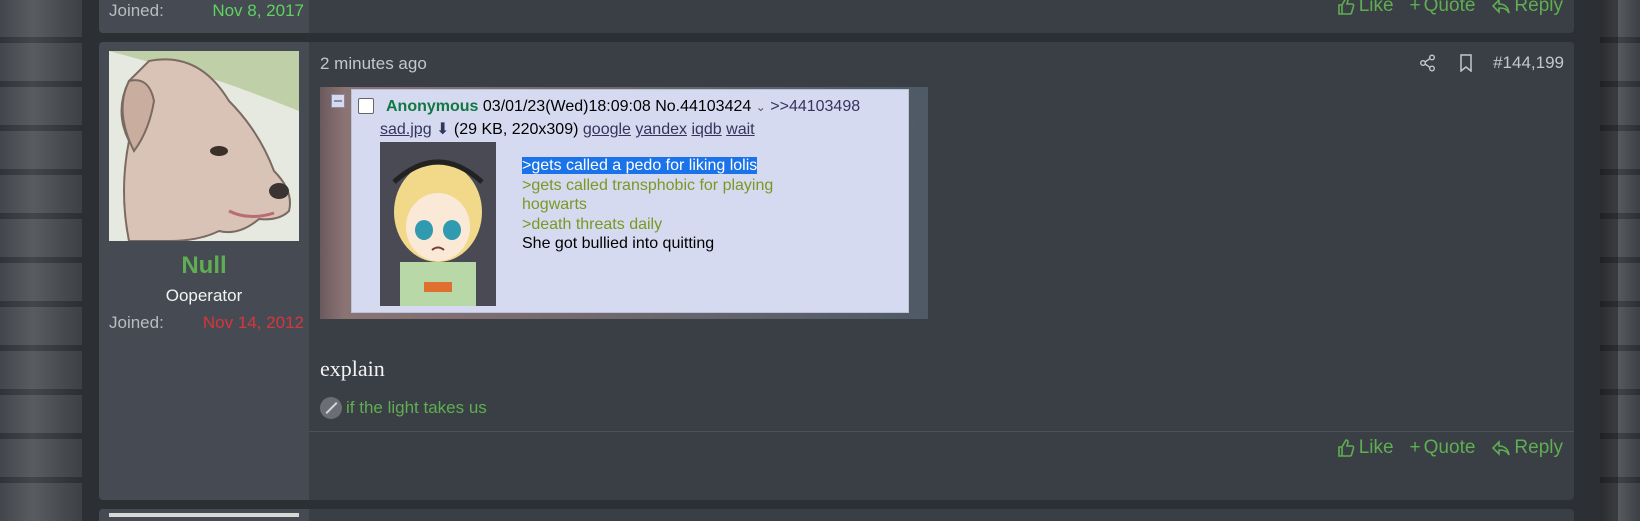  Describe the element at coordinates (1428, 63) in the screenshot. I see `share-icon` at that location.